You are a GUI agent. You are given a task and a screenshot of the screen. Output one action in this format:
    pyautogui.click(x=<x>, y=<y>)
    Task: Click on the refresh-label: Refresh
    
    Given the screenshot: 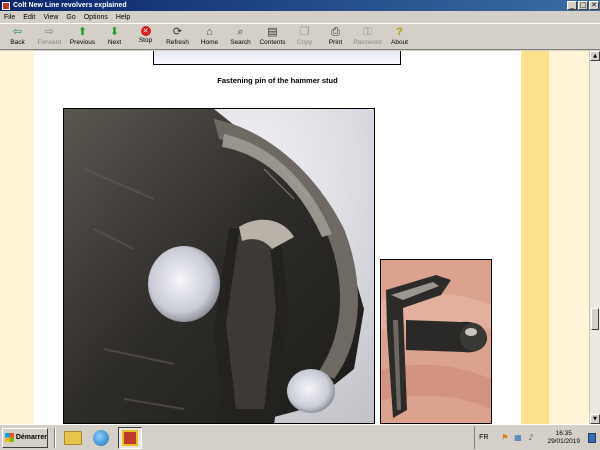 What is the action you would take?
    pyautogui.click(x=177, y=42)
    